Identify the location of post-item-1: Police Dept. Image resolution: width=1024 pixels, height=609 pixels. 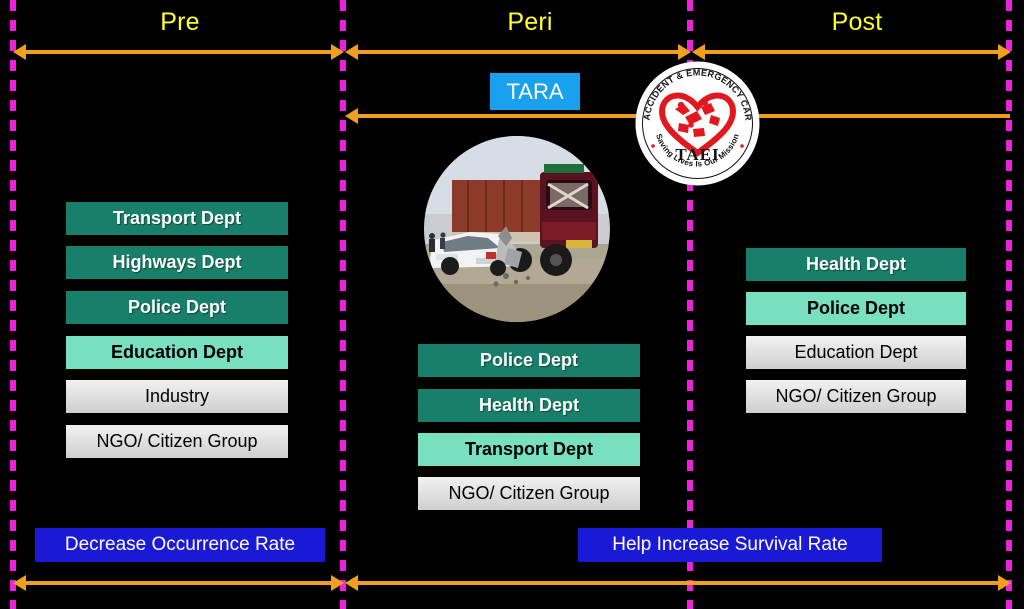
(856, 308).